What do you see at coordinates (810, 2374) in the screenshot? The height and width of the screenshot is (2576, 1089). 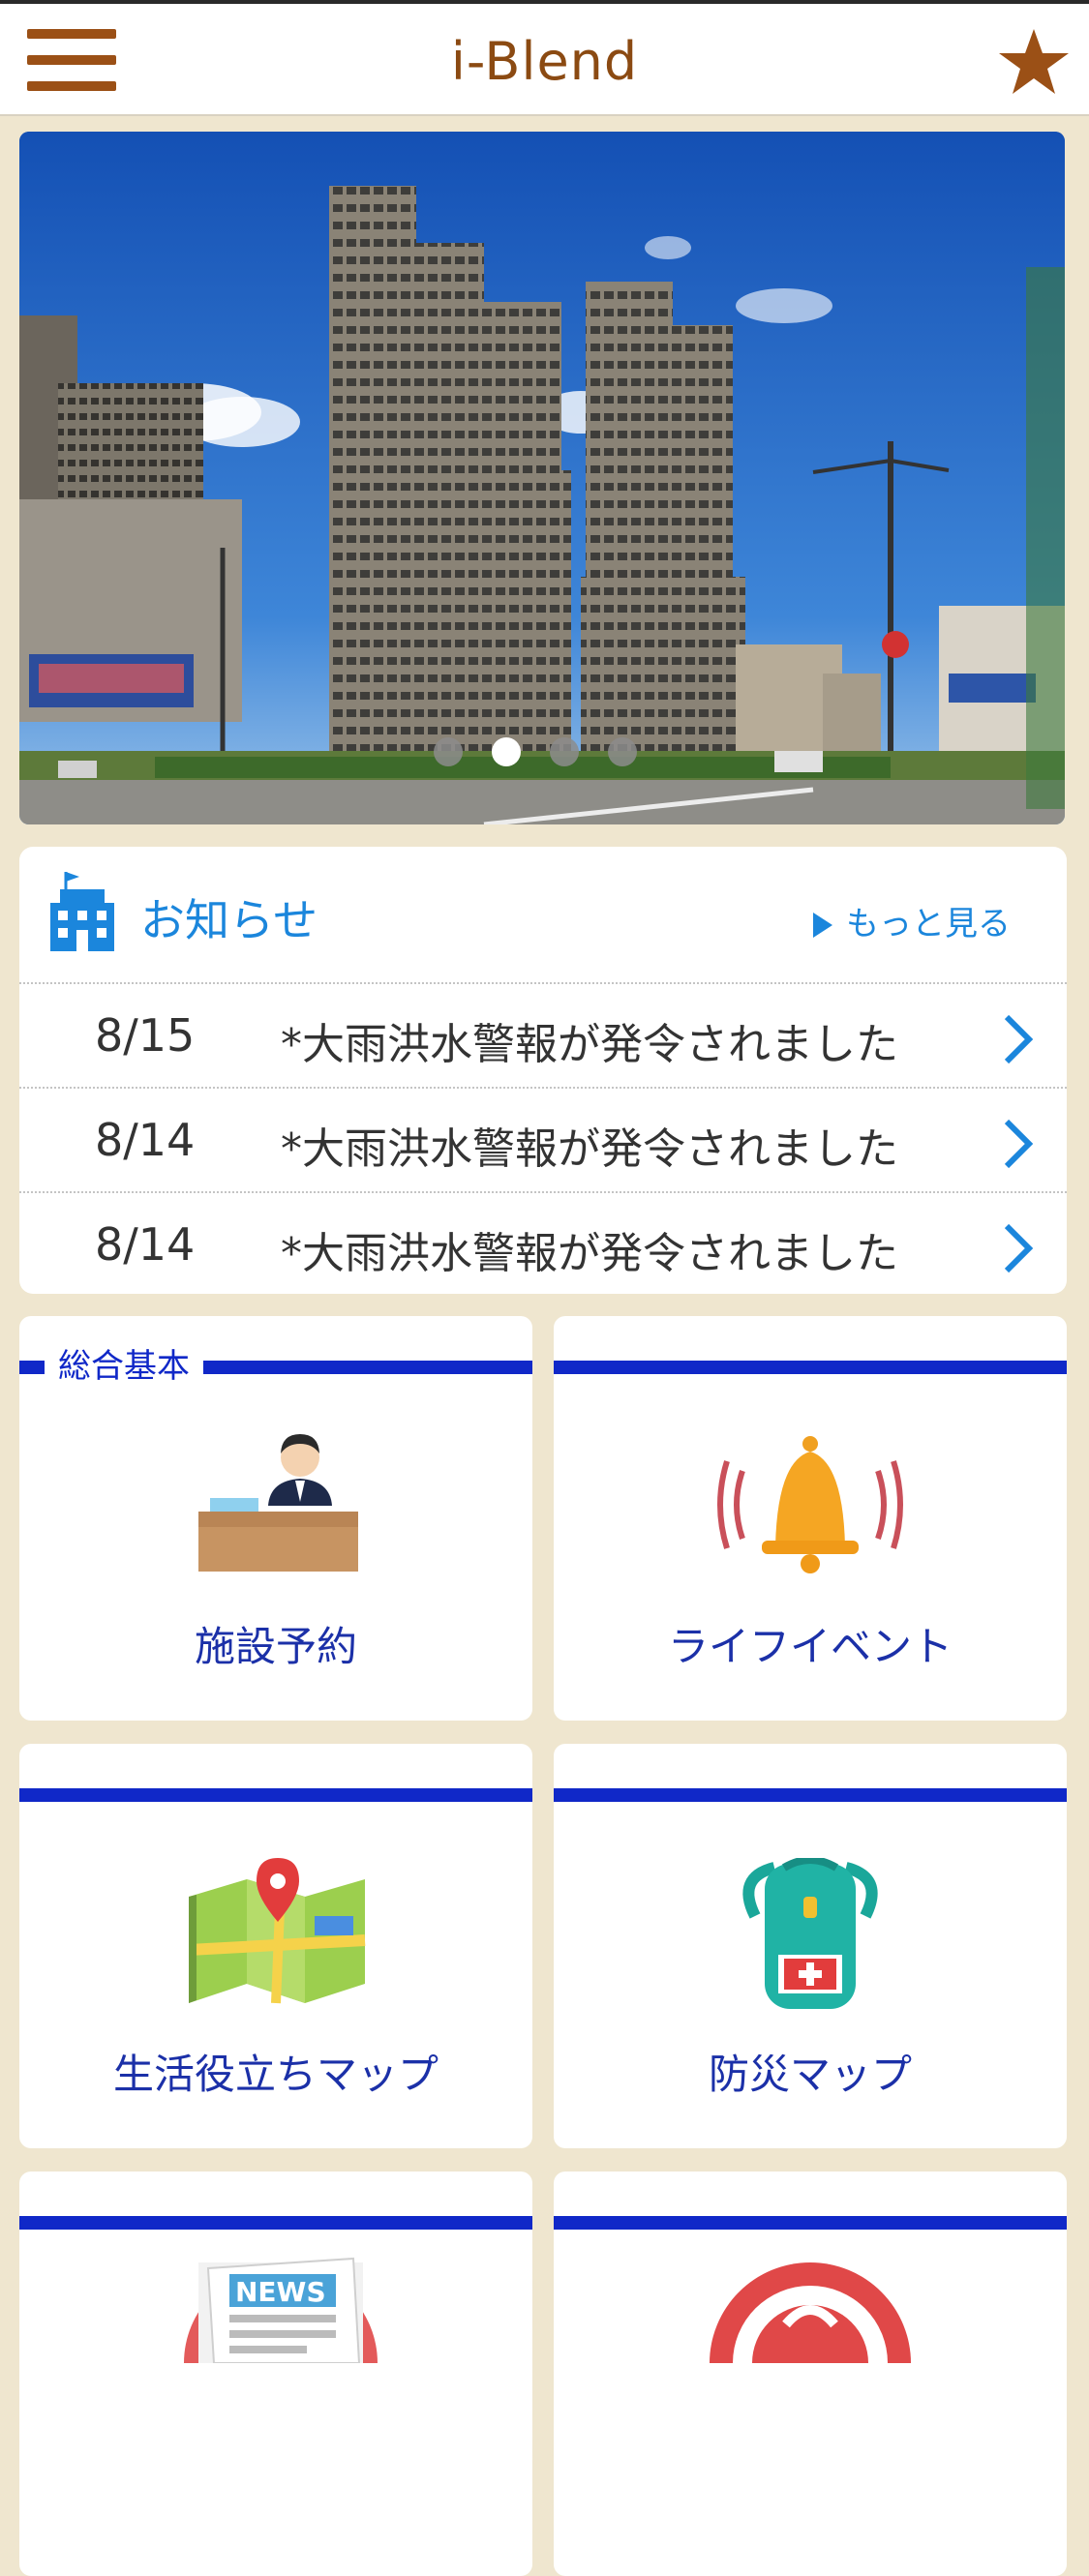 I see `tile-badge` at bounding box center [810, 2374].